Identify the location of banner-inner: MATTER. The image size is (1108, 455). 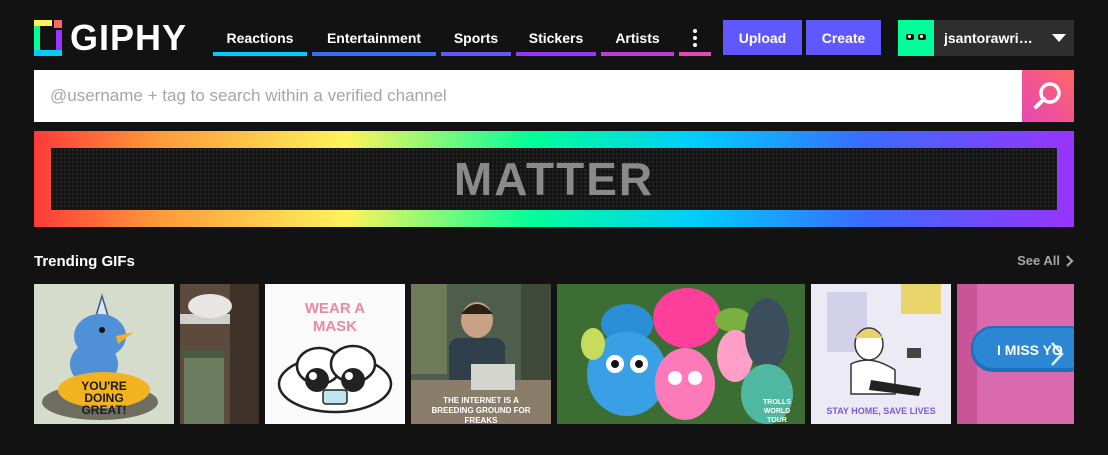
(554, 179).